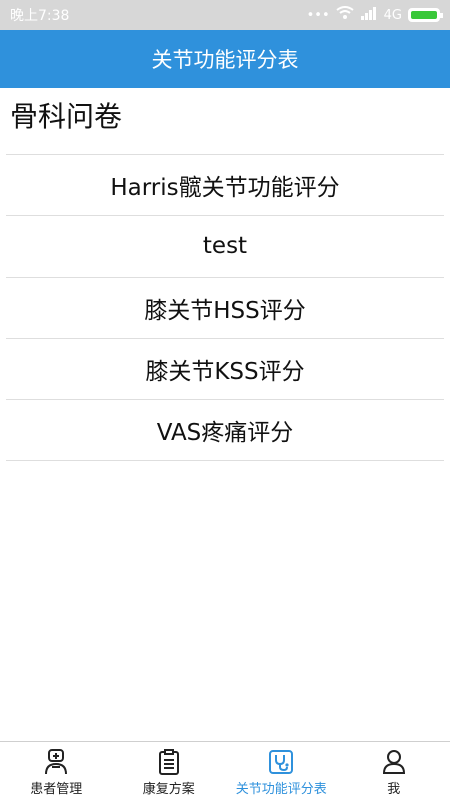 The image size is (450, 800). I want to click on bottom-tab-bar: 患者管理 康复方案 关节功能评分表 我, so click(225, 770).